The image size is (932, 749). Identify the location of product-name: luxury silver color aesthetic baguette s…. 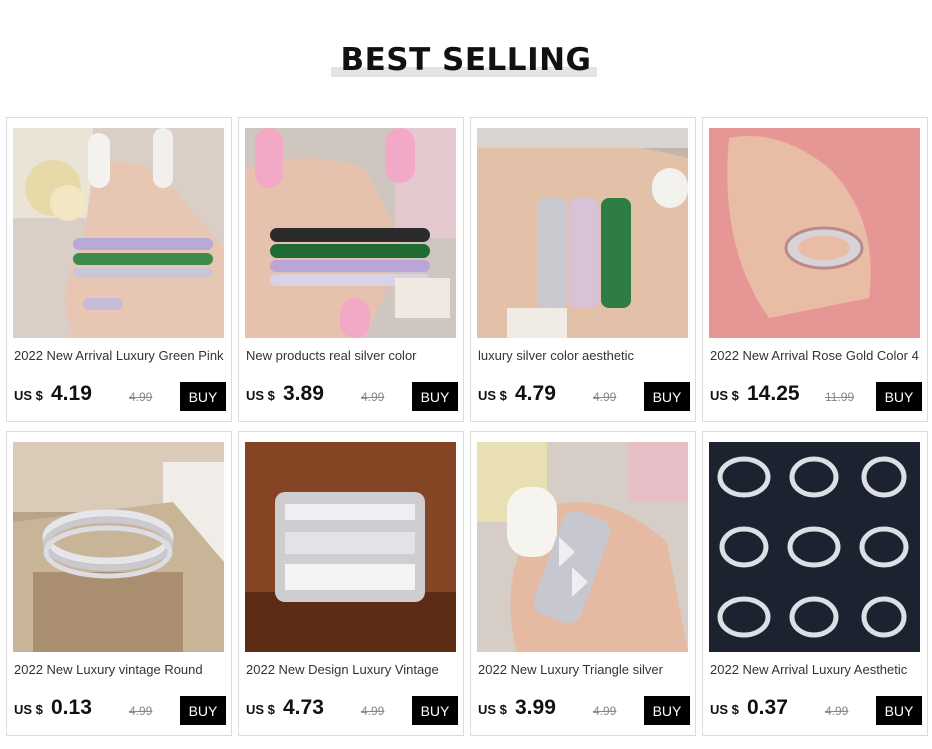
(583, 355).